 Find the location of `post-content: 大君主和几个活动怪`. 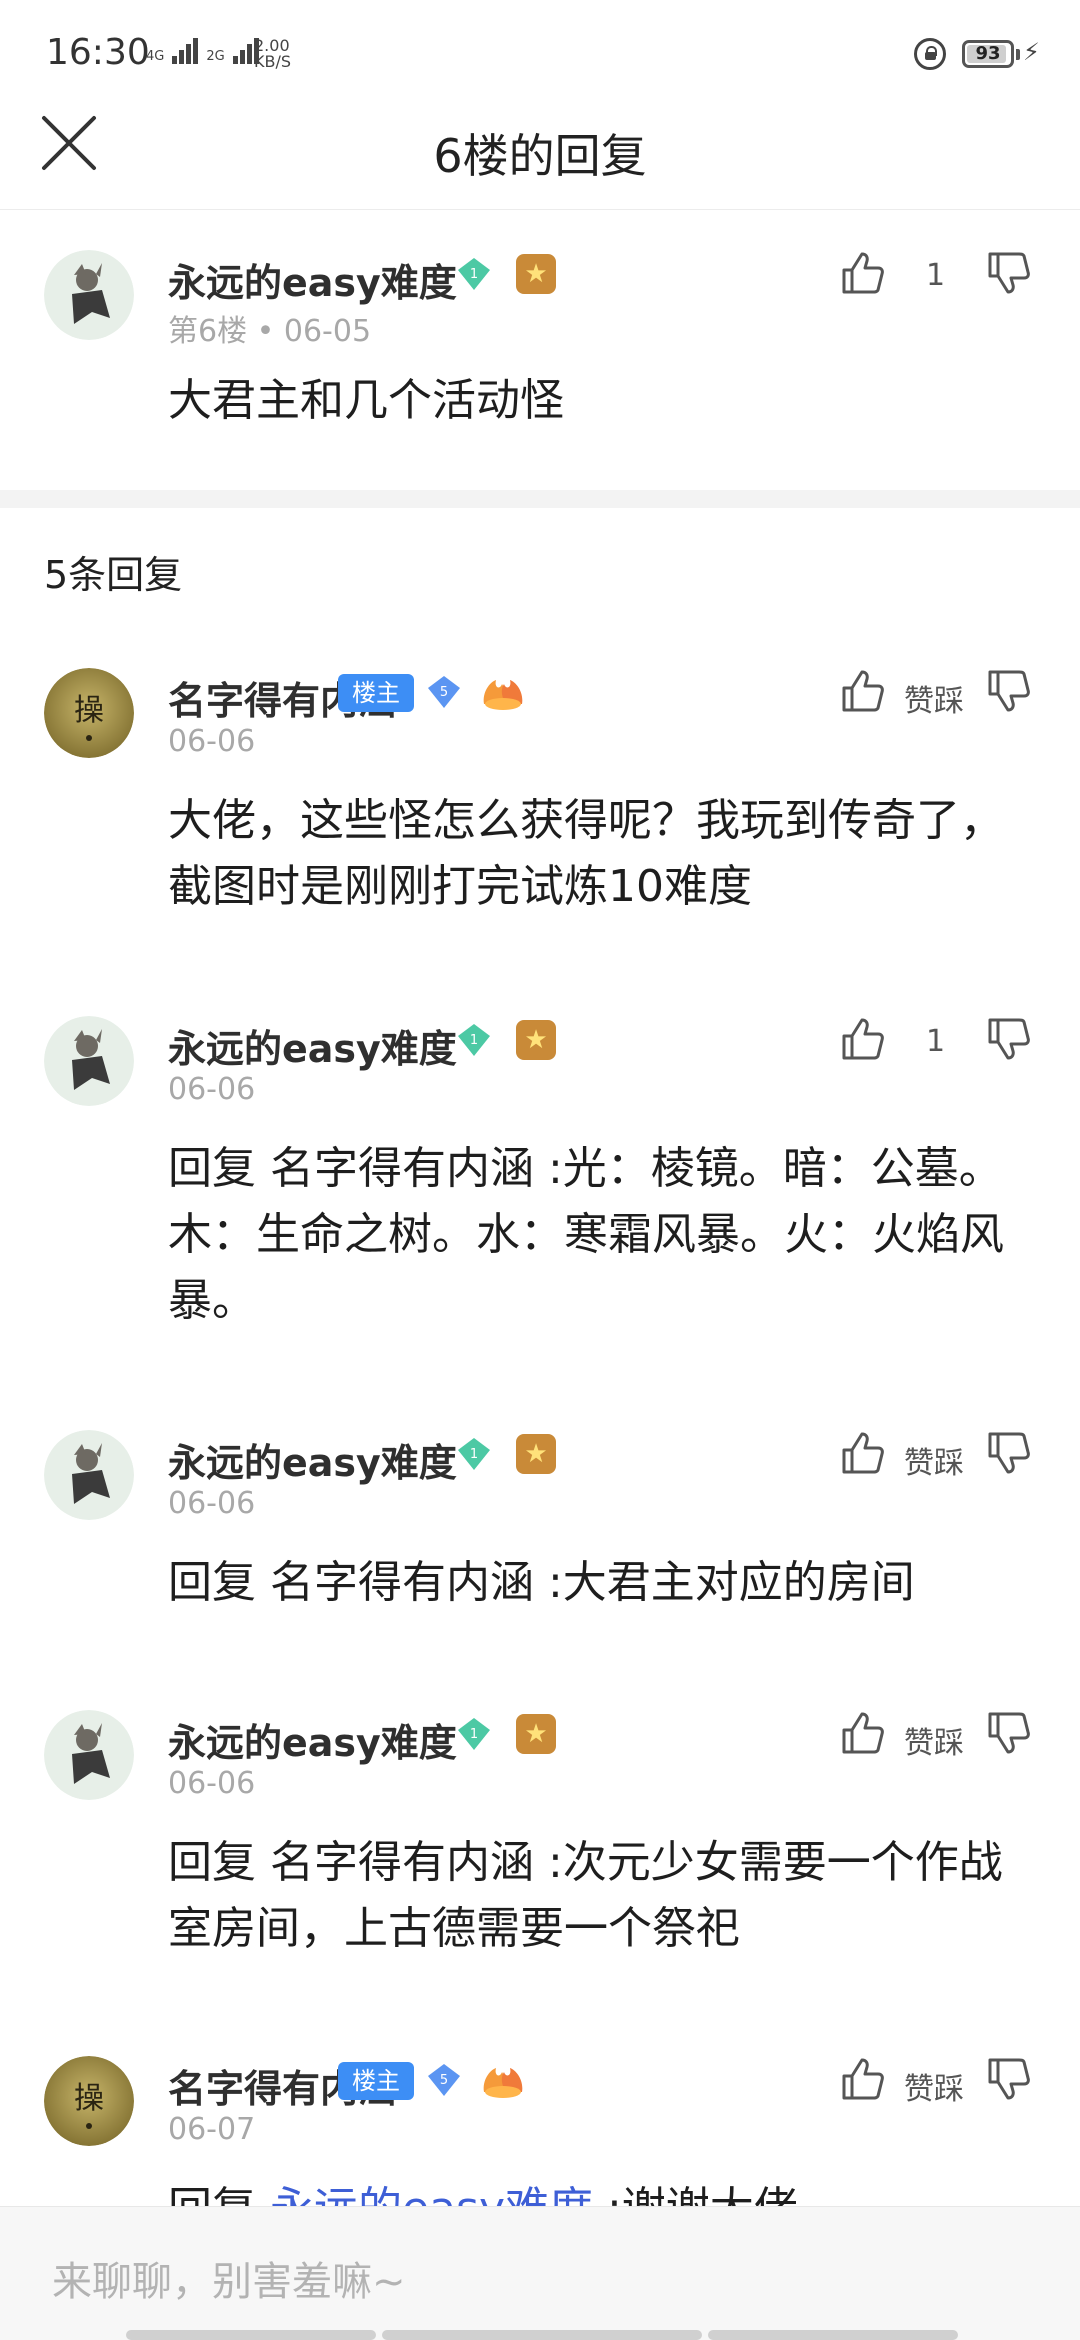

post-content: 大君主和几个活动怪 is located at coordinates (366, 400).